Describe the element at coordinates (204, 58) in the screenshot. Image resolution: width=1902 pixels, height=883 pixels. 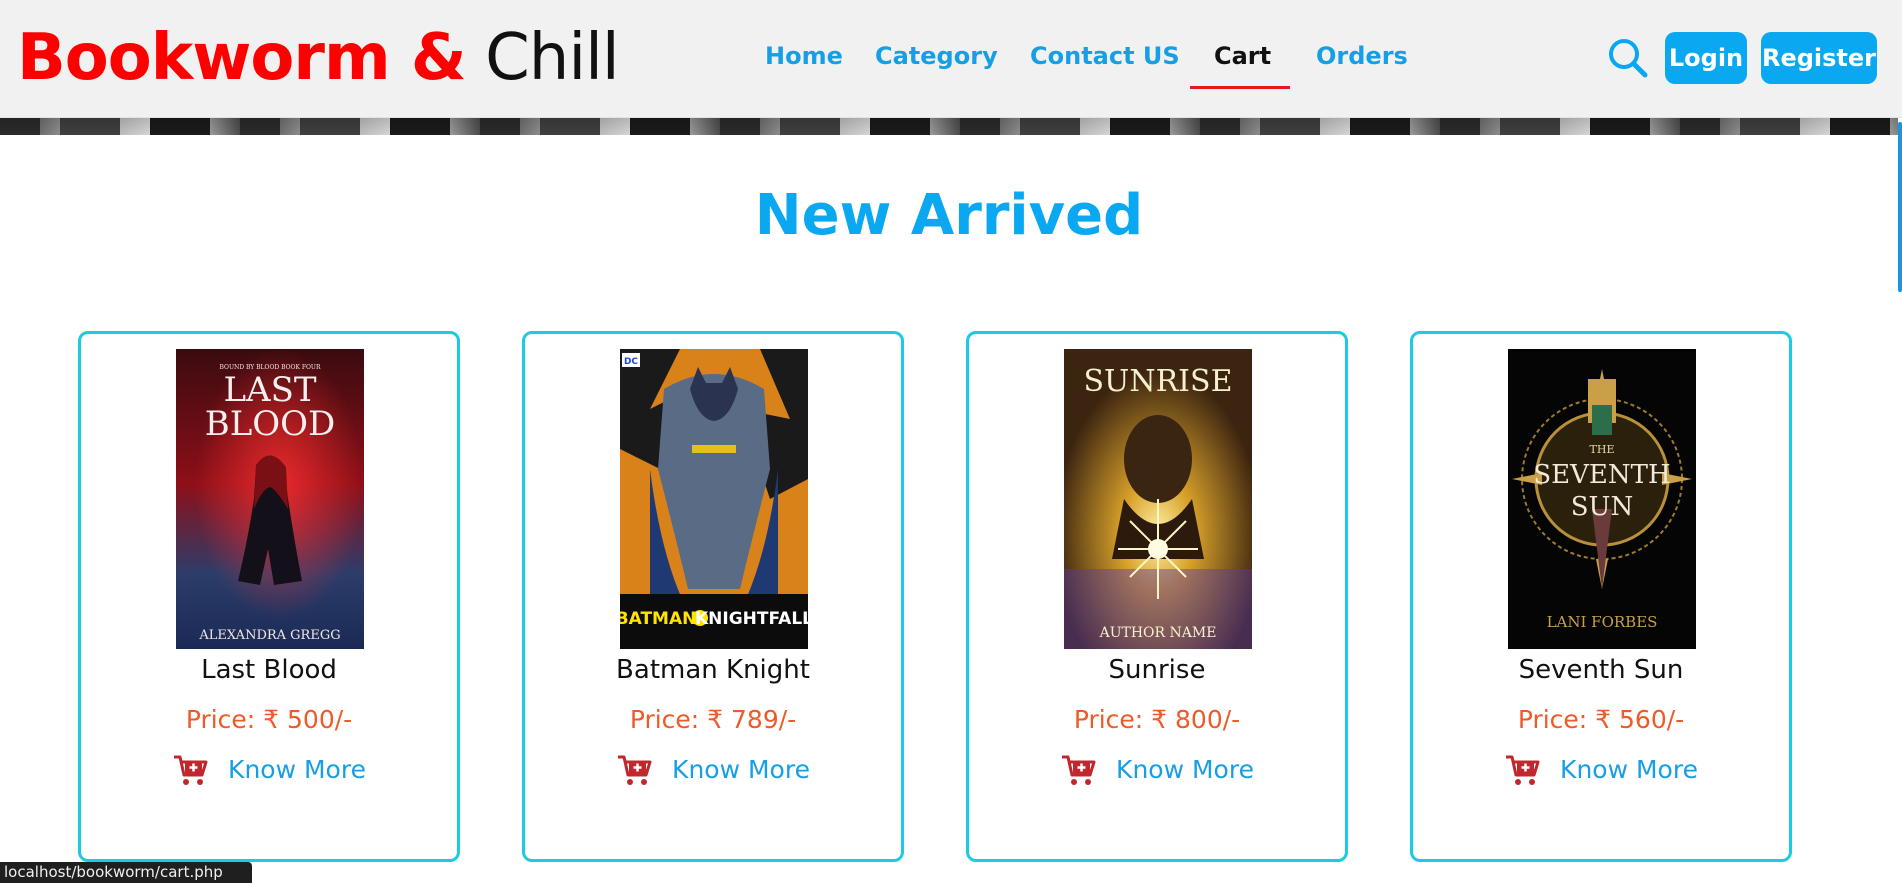
I see `logo-brand-text: Bookworm` at that location.